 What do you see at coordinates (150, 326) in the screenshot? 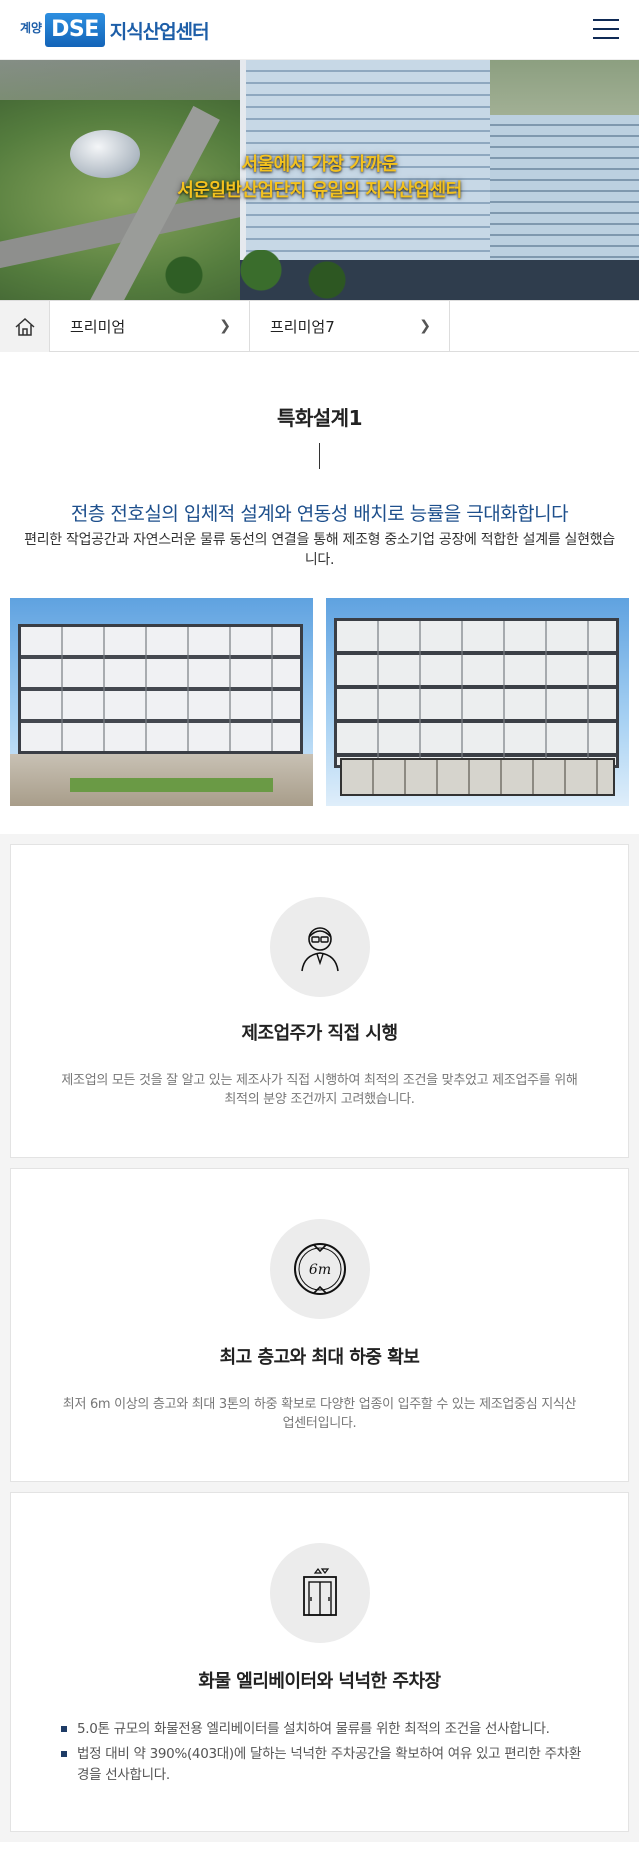
I see `breadcrumb-depth-1: 프리미엄 ❯` at bounding box center [150, 326].